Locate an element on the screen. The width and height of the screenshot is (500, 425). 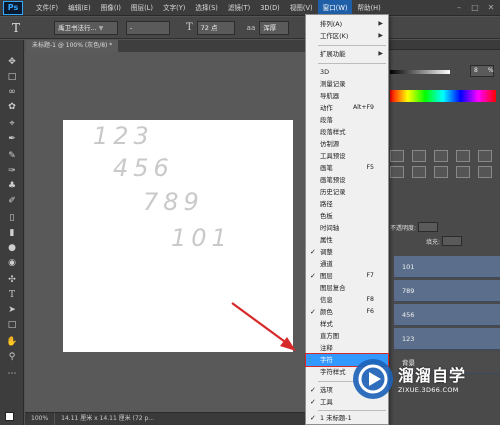
close-icon: ✕ is located at coordinates (491, 7).